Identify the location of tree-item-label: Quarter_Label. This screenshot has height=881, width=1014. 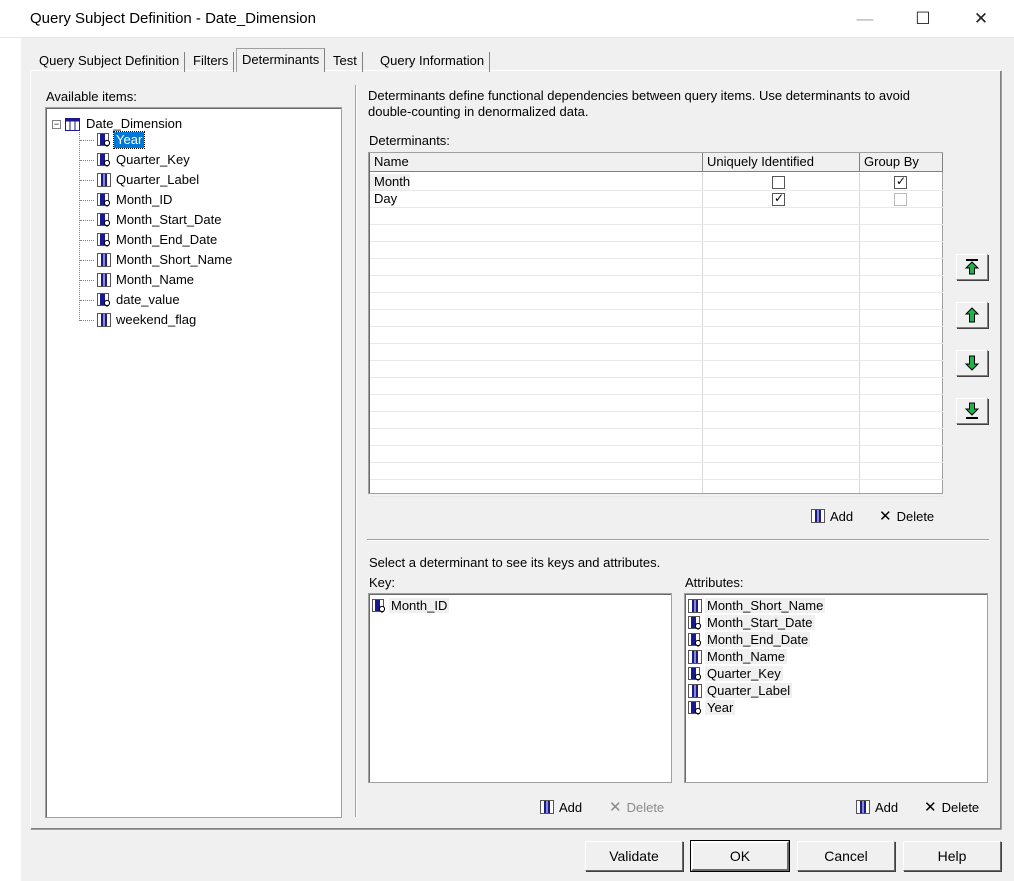
(158, 179).